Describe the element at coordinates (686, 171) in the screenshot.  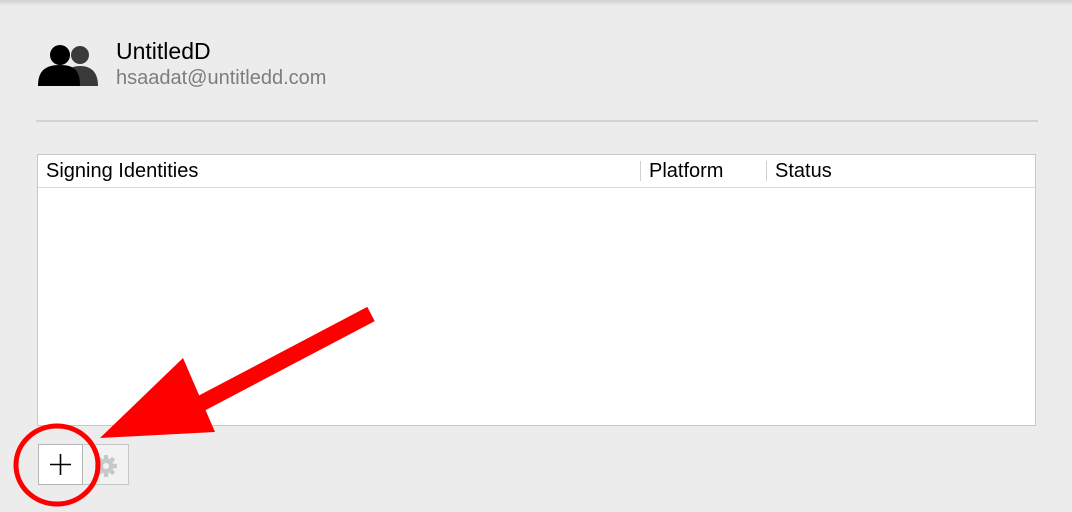
I see `column-header-platform: Platform` at that location.